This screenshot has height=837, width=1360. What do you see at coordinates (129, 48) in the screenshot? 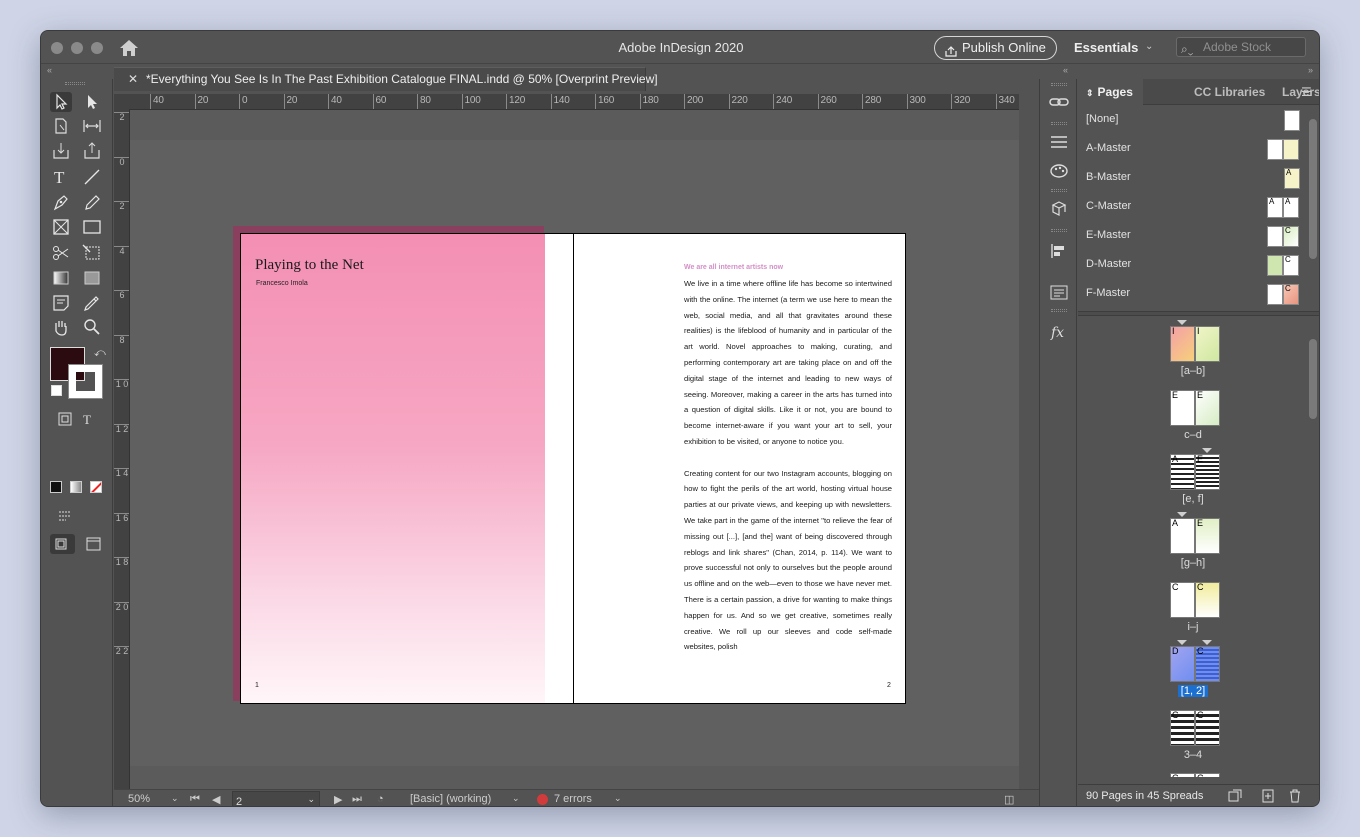
I see `home-icon` at bounding box center [129, 48].